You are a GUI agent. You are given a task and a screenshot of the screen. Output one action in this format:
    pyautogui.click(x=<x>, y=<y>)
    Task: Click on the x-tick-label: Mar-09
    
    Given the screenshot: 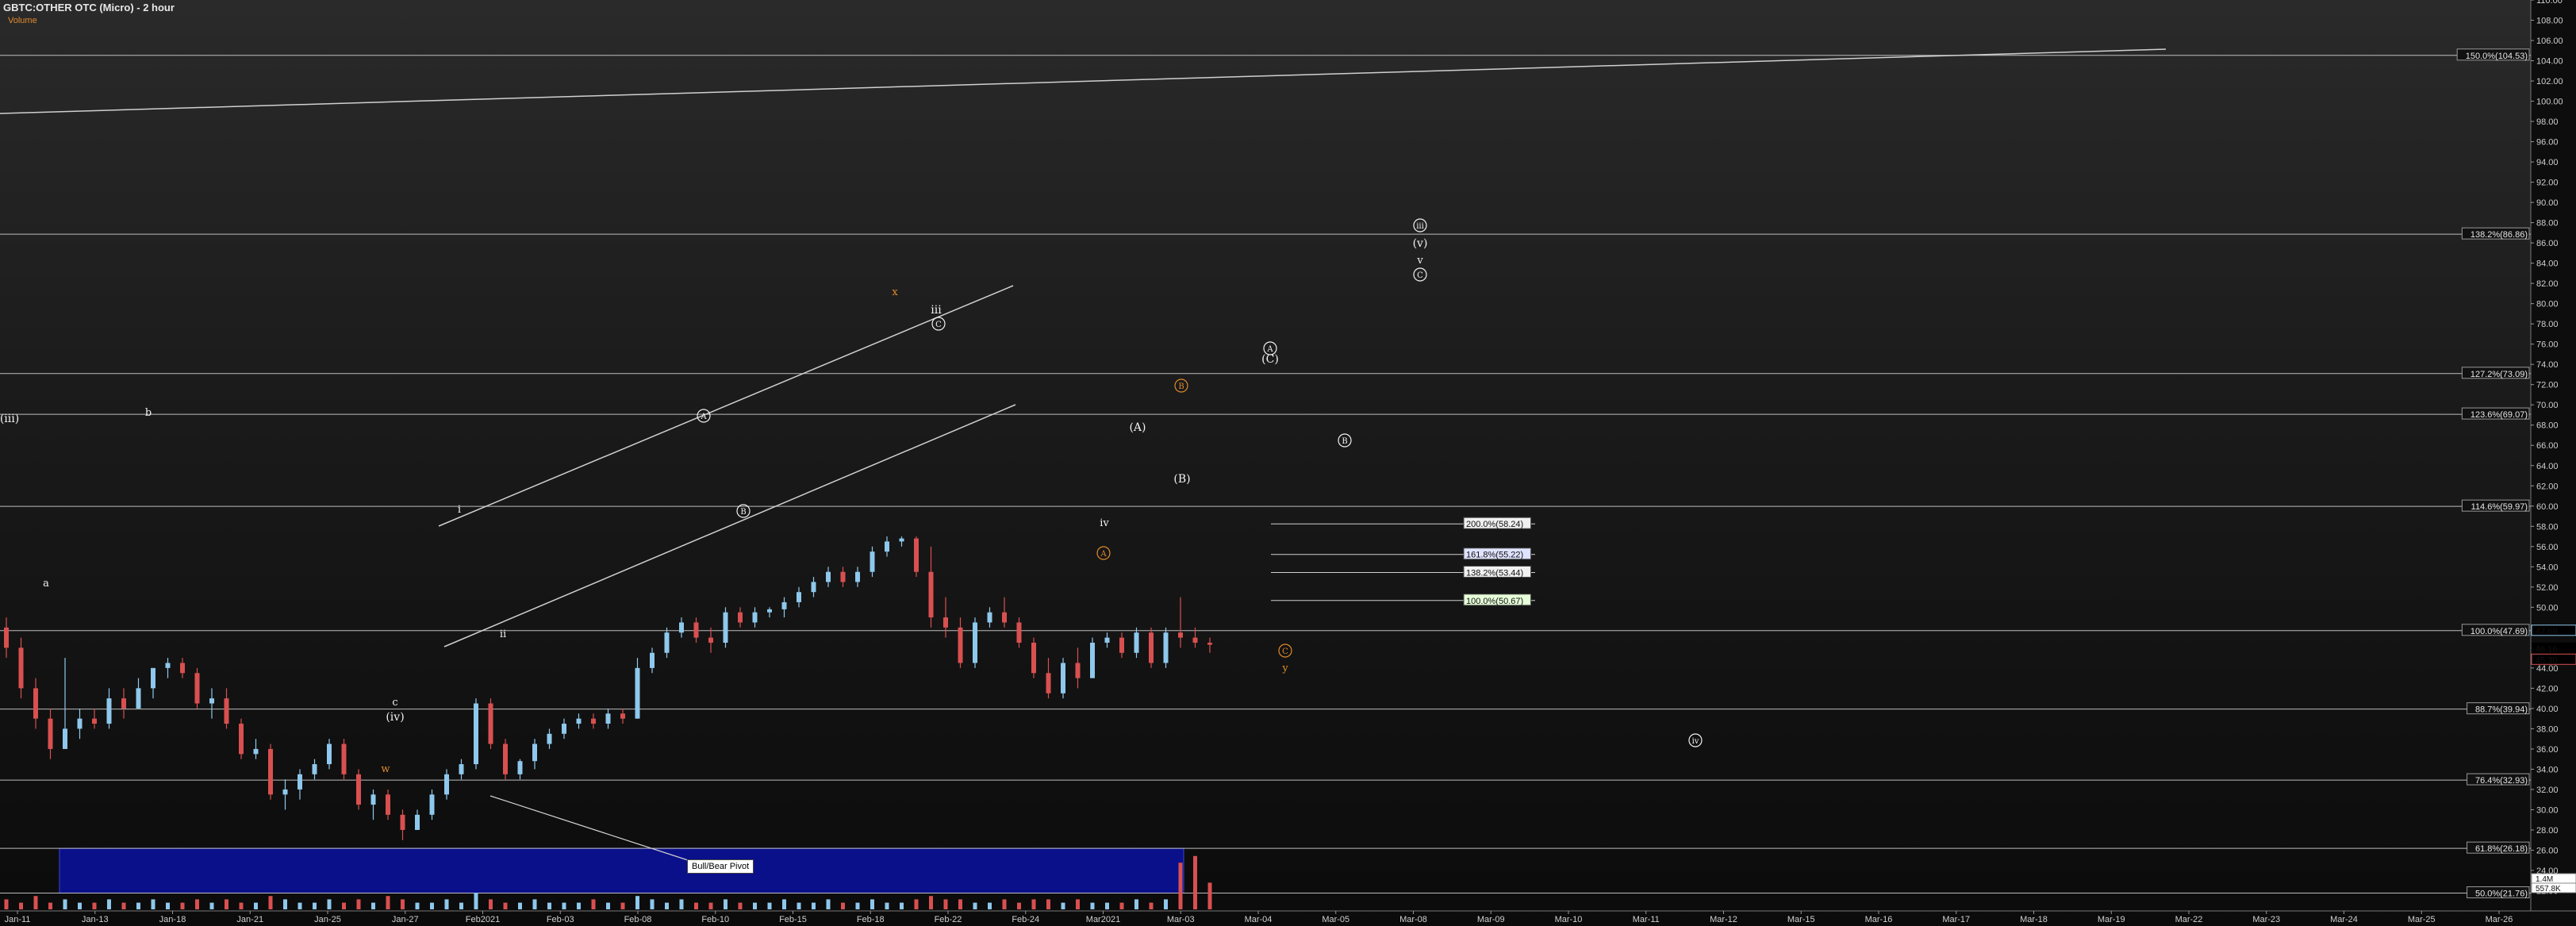 What is the action you would take?
    pyautogui.click(x=1491, y=919)
    